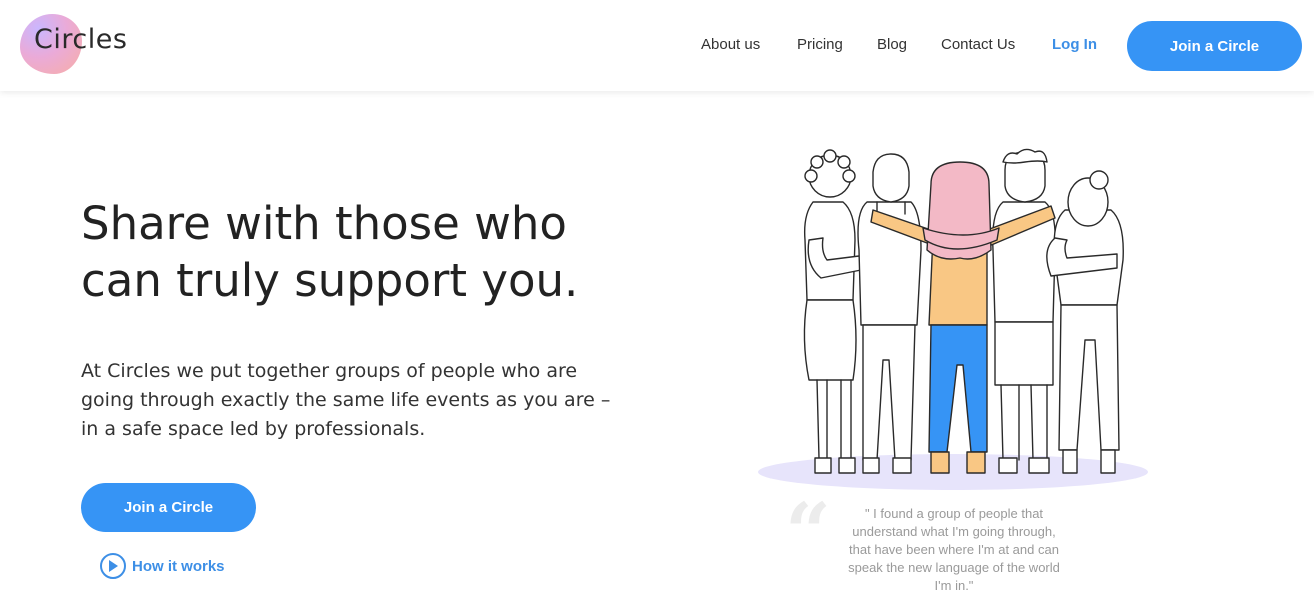 This screenshot has width=1314, height=605. I want to click on logo-text: Circles, so click(81, 39).